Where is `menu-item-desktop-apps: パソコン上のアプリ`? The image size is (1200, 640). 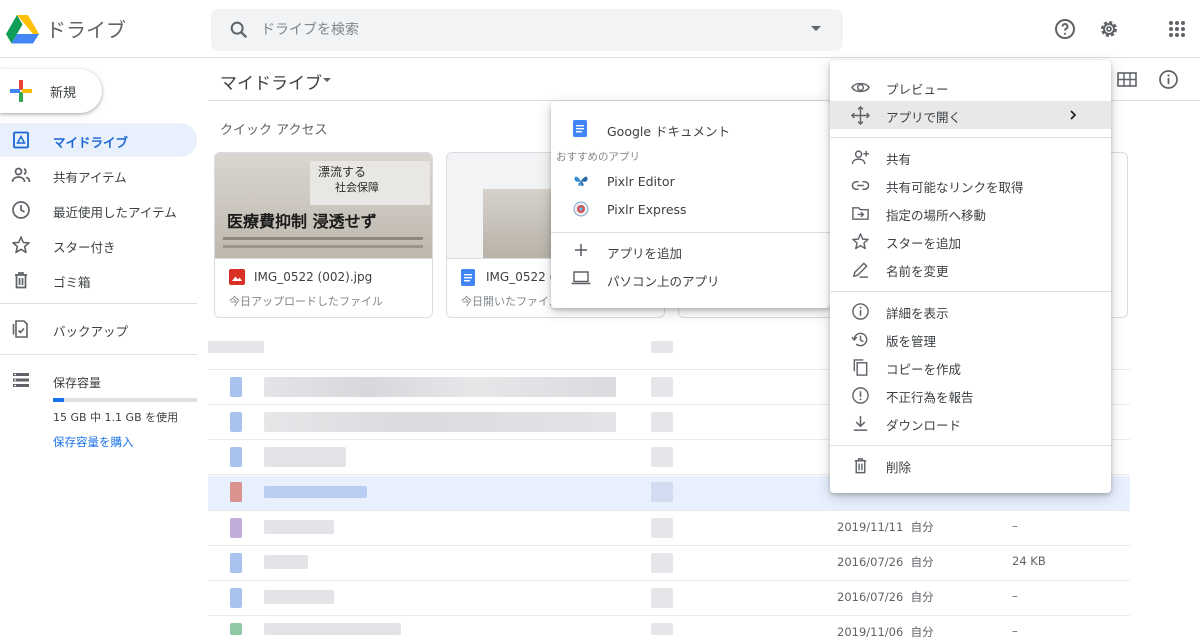 menu-item-desktop-apps: パソコン上のアプリ is located at coordinates (690, 279).